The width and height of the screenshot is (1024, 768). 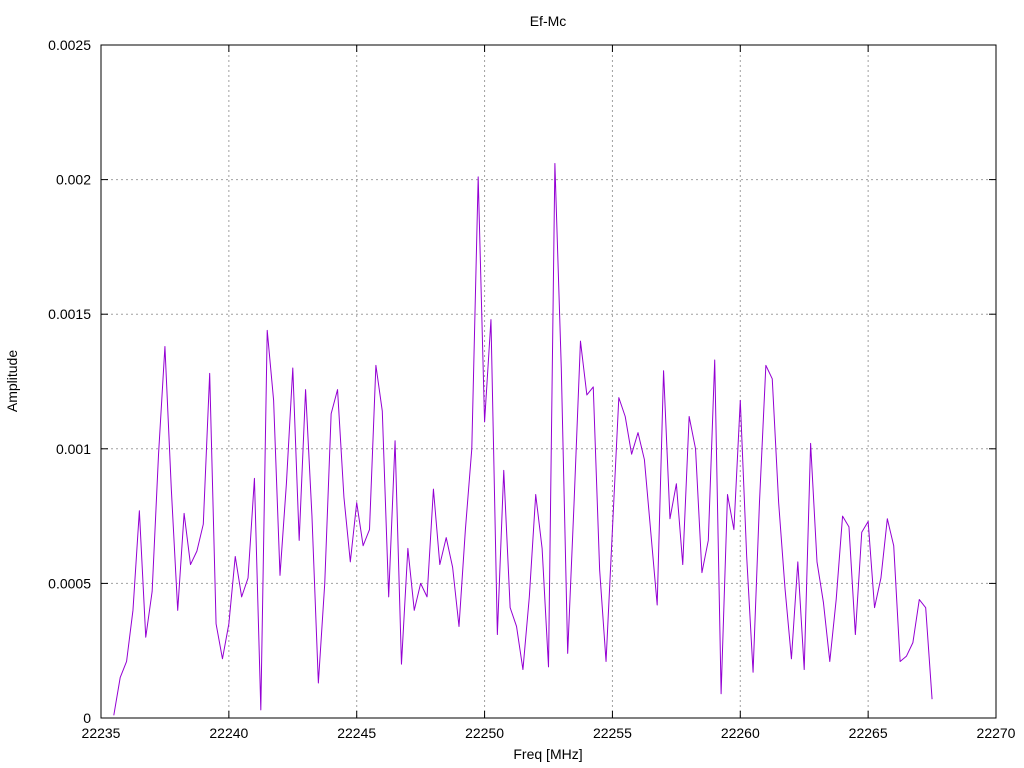 What do you see at coordinates (73, 449) in the screenshot?
I see `y-tick-label: 0.001` at bounding box center [73, 449].